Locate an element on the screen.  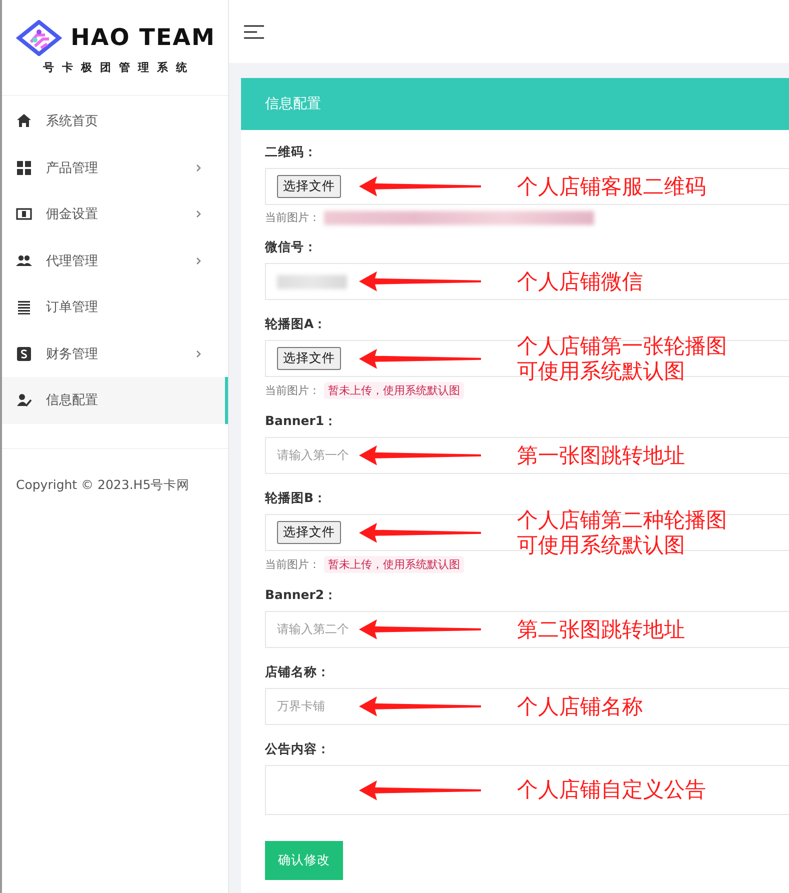
field-label: Banner2： is located at coordinates (301, 595).